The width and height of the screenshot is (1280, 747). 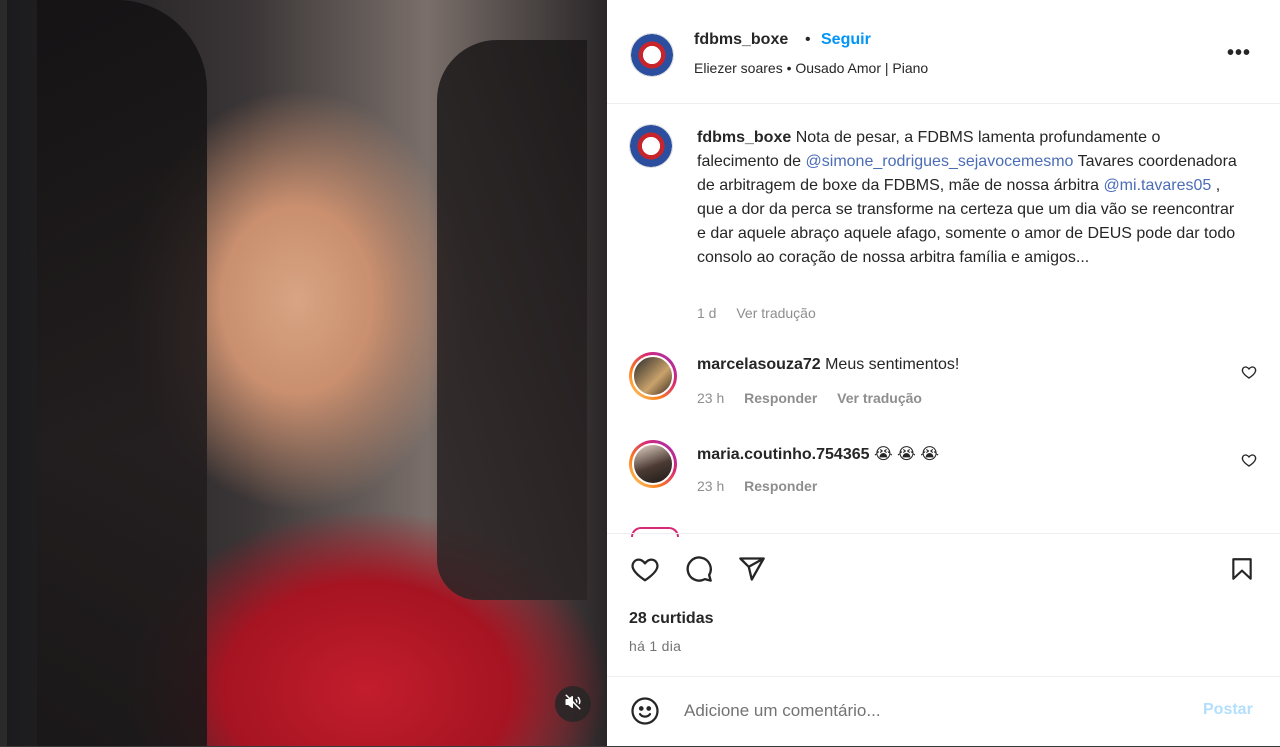 What do you see at coordinates (651, 146) in the screenshot?
I see `caption-avatar` at bounding box center [651, 146].